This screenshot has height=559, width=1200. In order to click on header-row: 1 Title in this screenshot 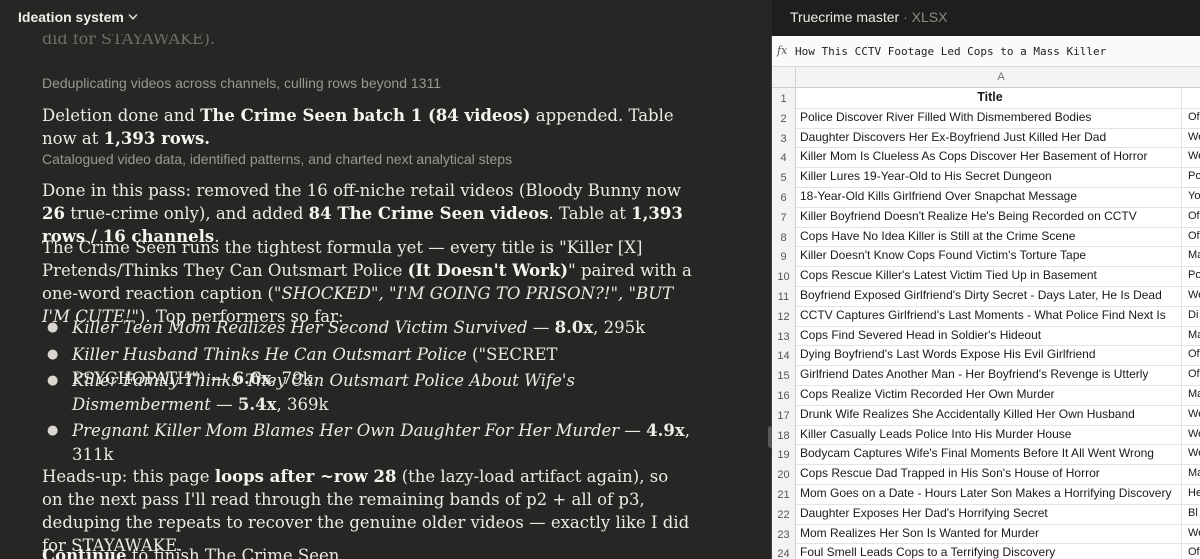, I will do `click(986, 98)`.